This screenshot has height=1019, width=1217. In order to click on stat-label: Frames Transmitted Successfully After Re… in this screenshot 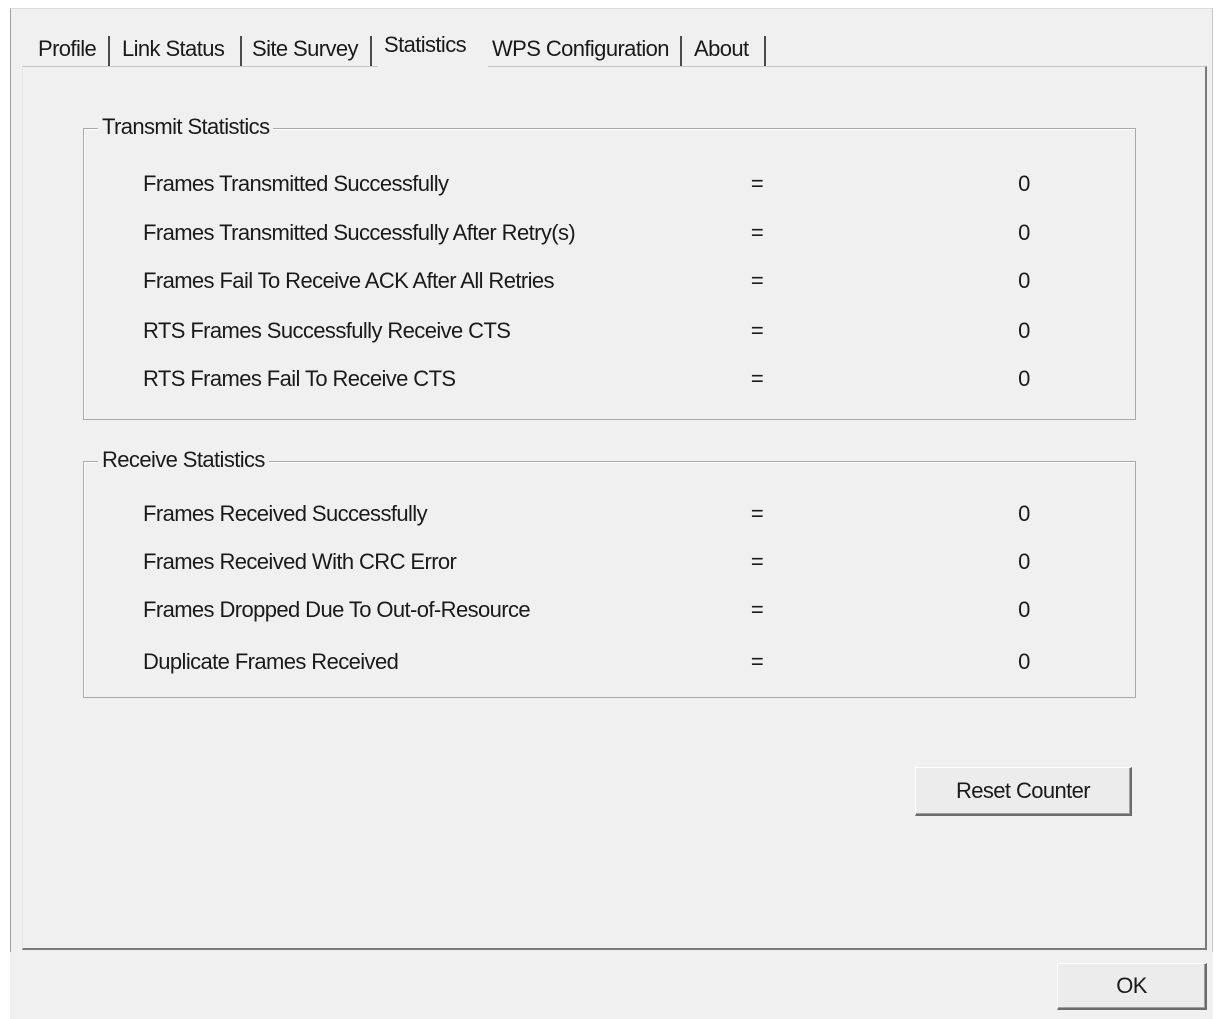, I will do `click(359, 232)`.